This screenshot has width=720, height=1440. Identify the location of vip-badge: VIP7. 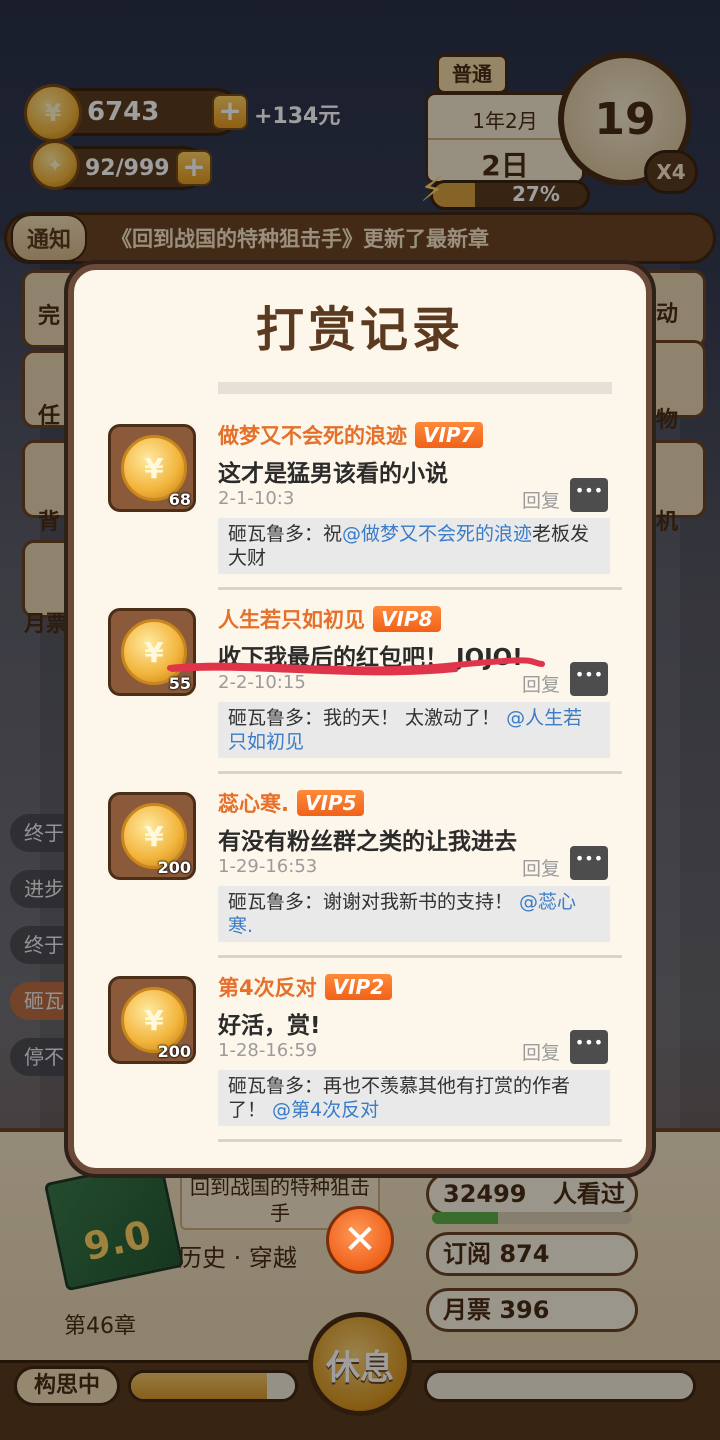
(449, 435).